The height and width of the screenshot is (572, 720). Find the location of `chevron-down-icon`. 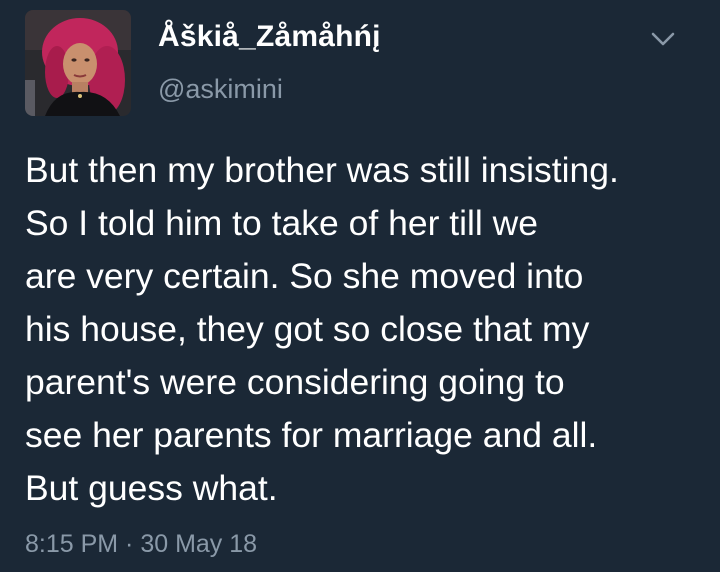

chevron-down-icon is located at coordinates (663, 39).